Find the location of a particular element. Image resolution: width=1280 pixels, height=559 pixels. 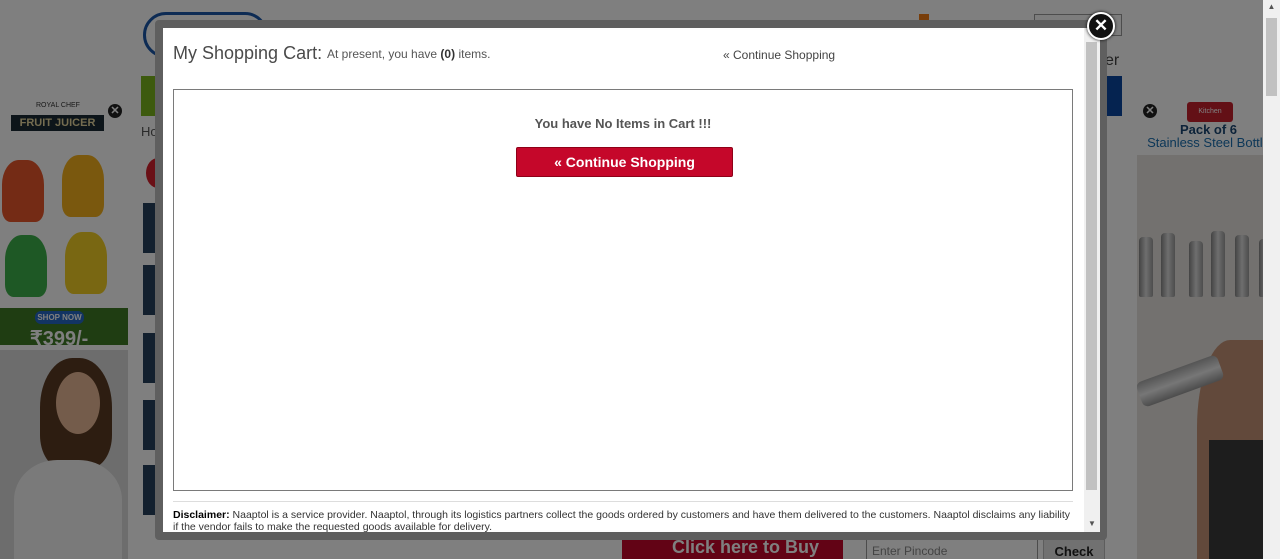

page-scroll-thumb is located at coordinates (1271, 57).